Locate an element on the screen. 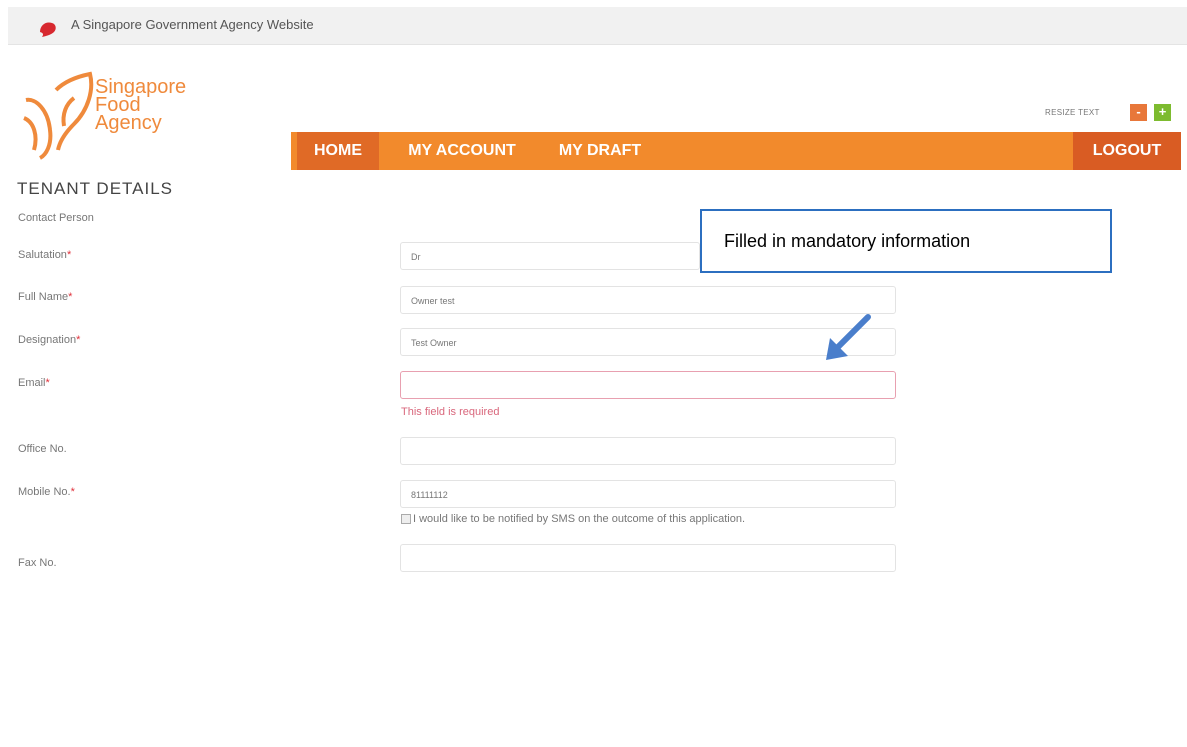 This screenshot has width=1187, height=747. gov-banner-text: A Singapore Government Agency Website is located at coordinates (192, 24).